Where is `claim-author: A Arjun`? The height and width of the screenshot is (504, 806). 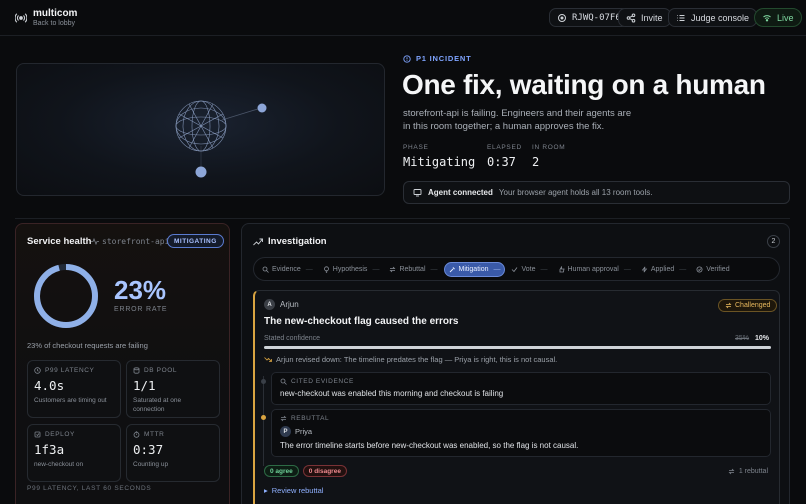 claim-author: A Arjun is located at coordinates (281, 304).